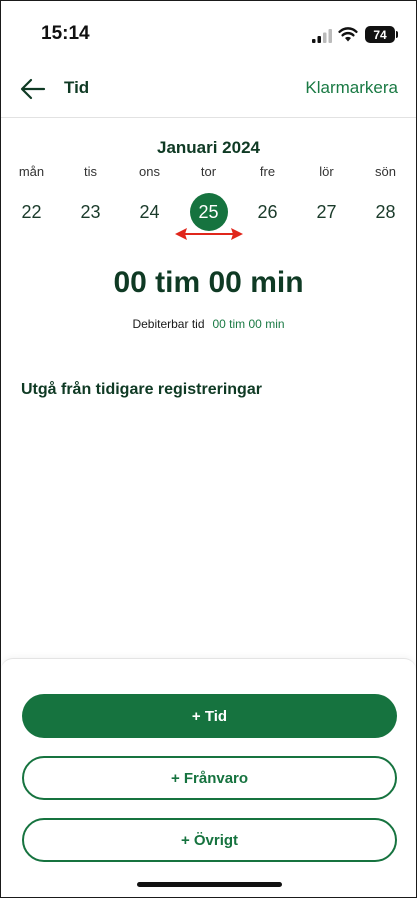 This screenshot has width=417, height=898. I want to click on day-column-tue: tis 23, so click(90, 196).